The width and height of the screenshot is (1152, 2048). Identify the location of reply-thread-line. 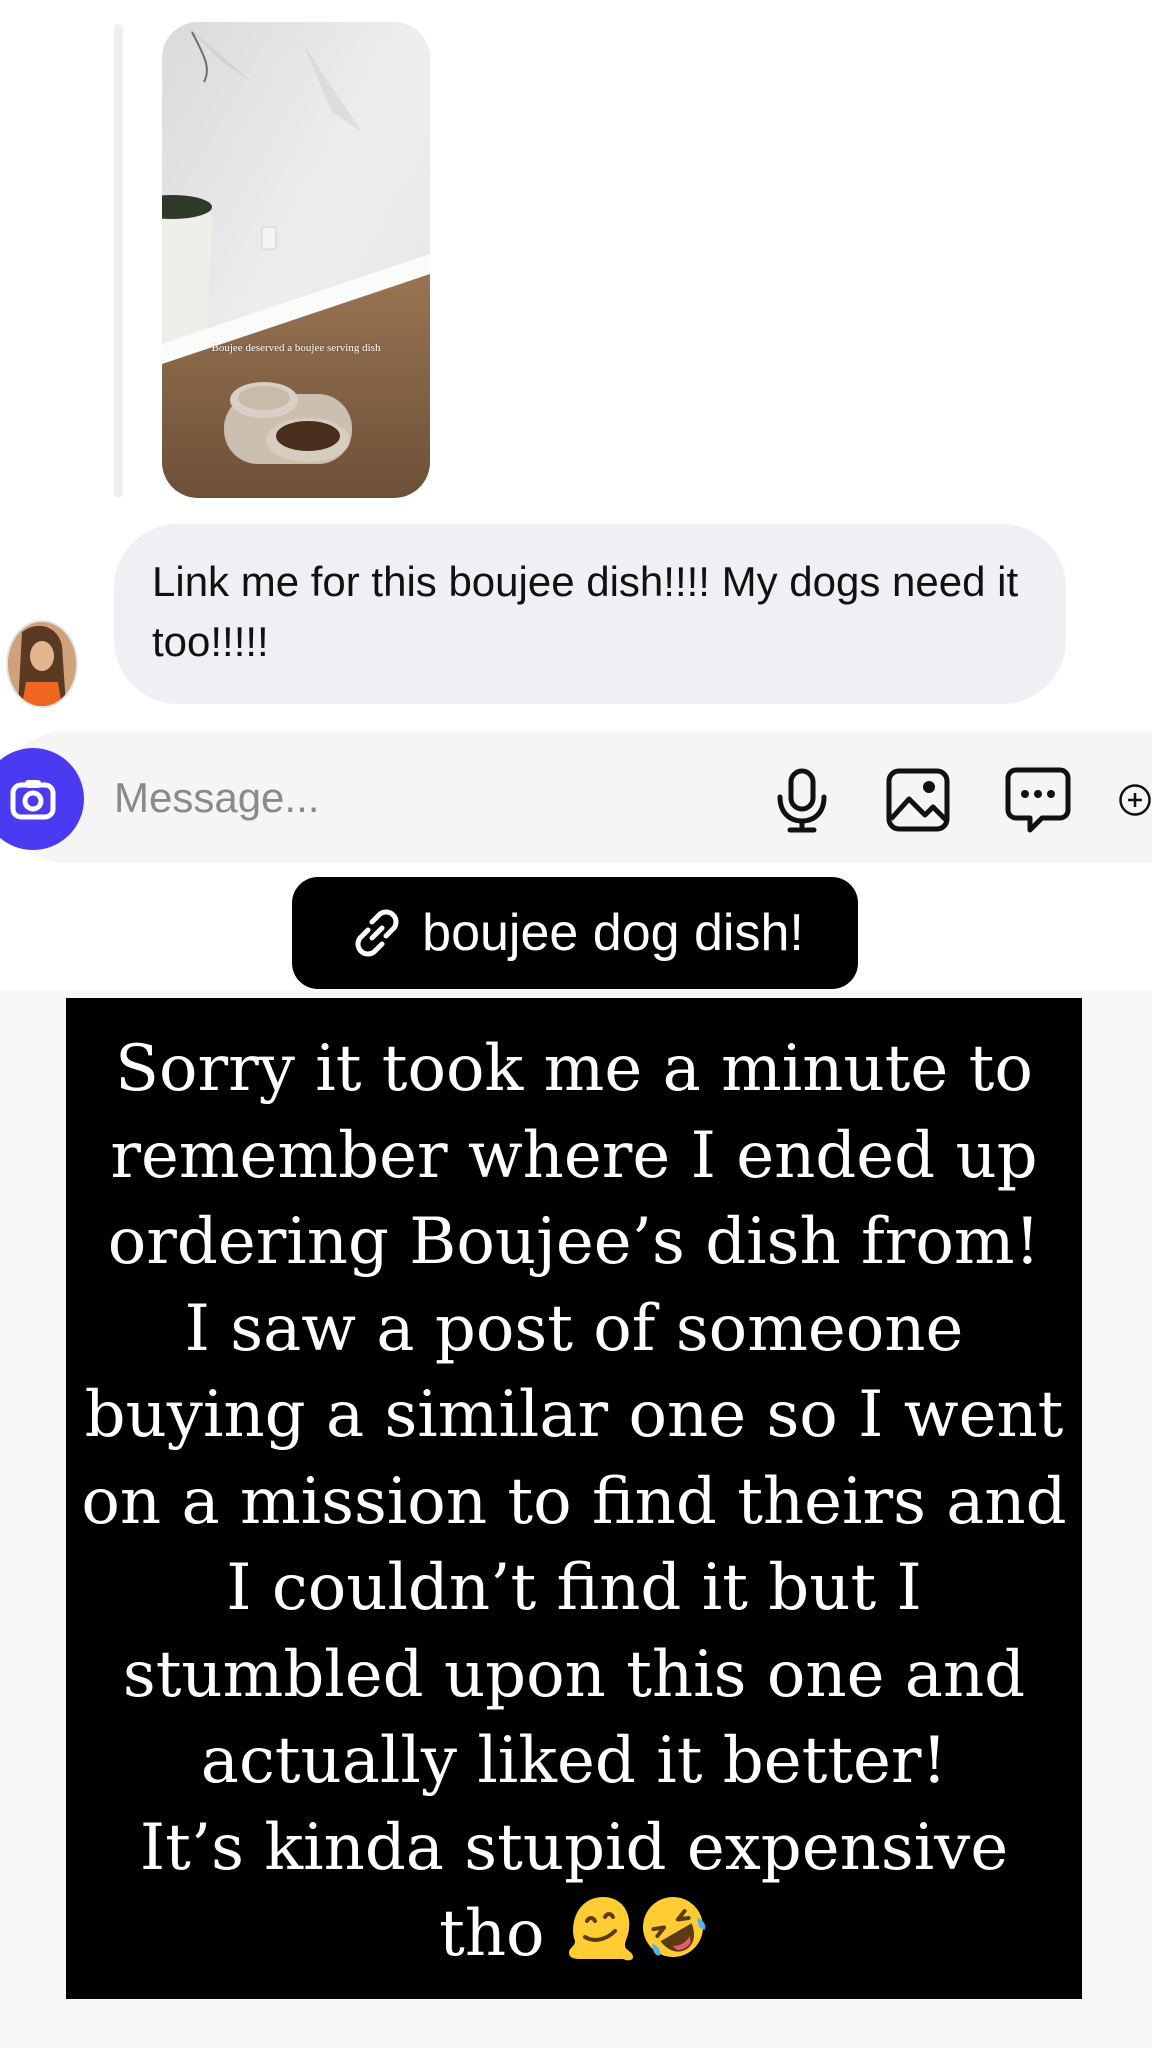
(118, 261).